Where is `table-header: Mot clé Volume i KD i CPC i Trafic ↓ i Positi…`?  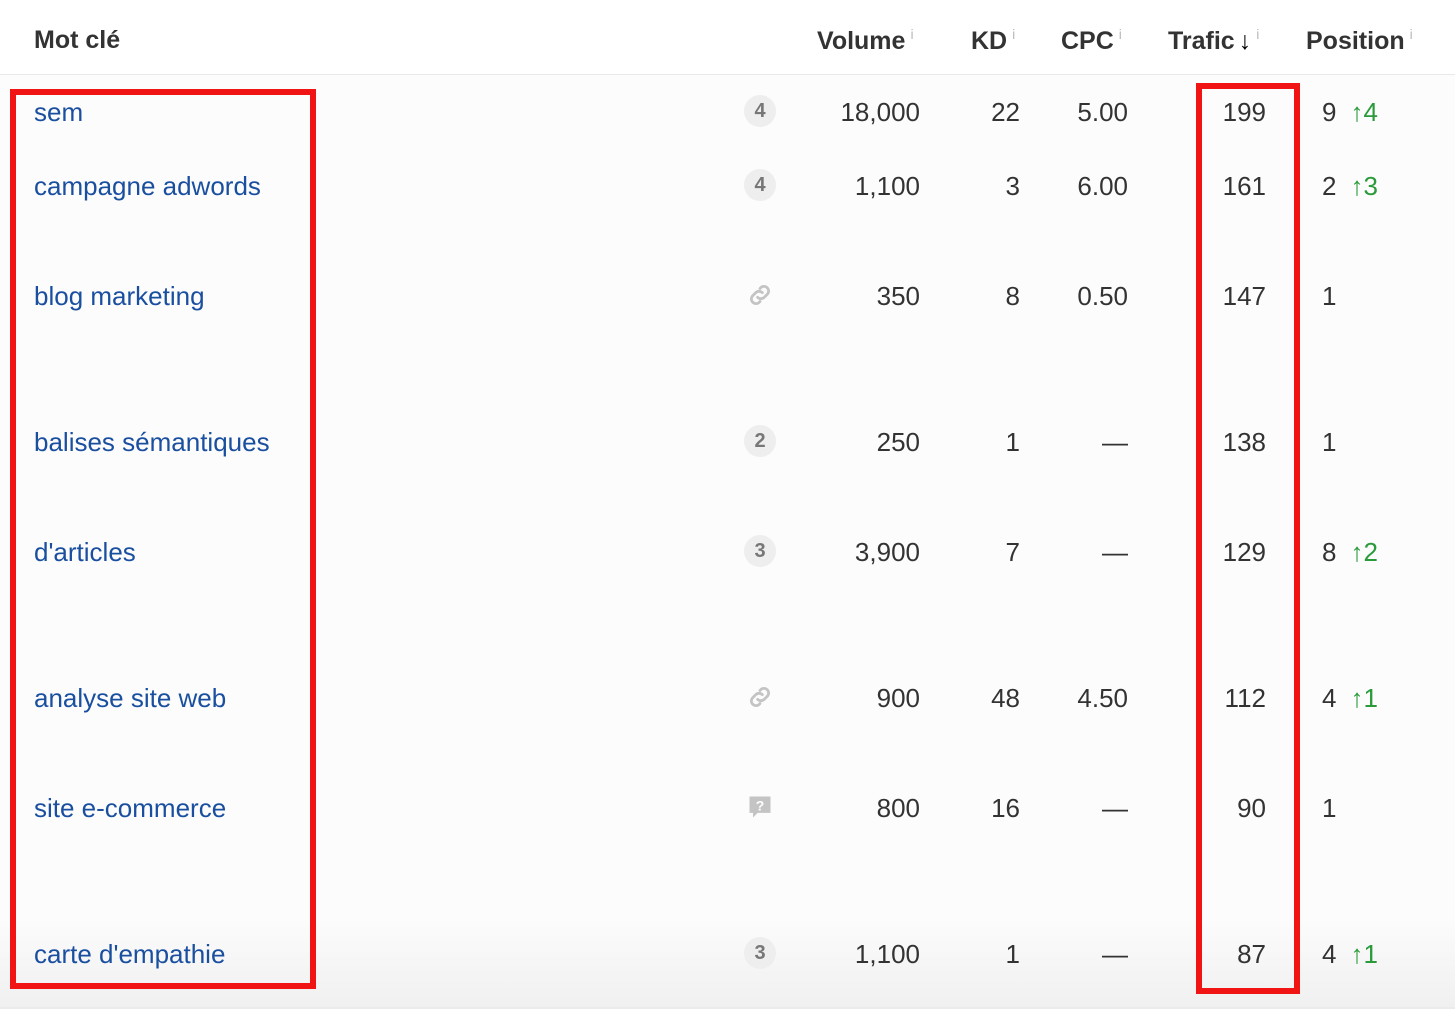
table-header: Mot clé Volume i KD i CPC i Trafic ↓ i Positi… is located at coordinates (727, 38).